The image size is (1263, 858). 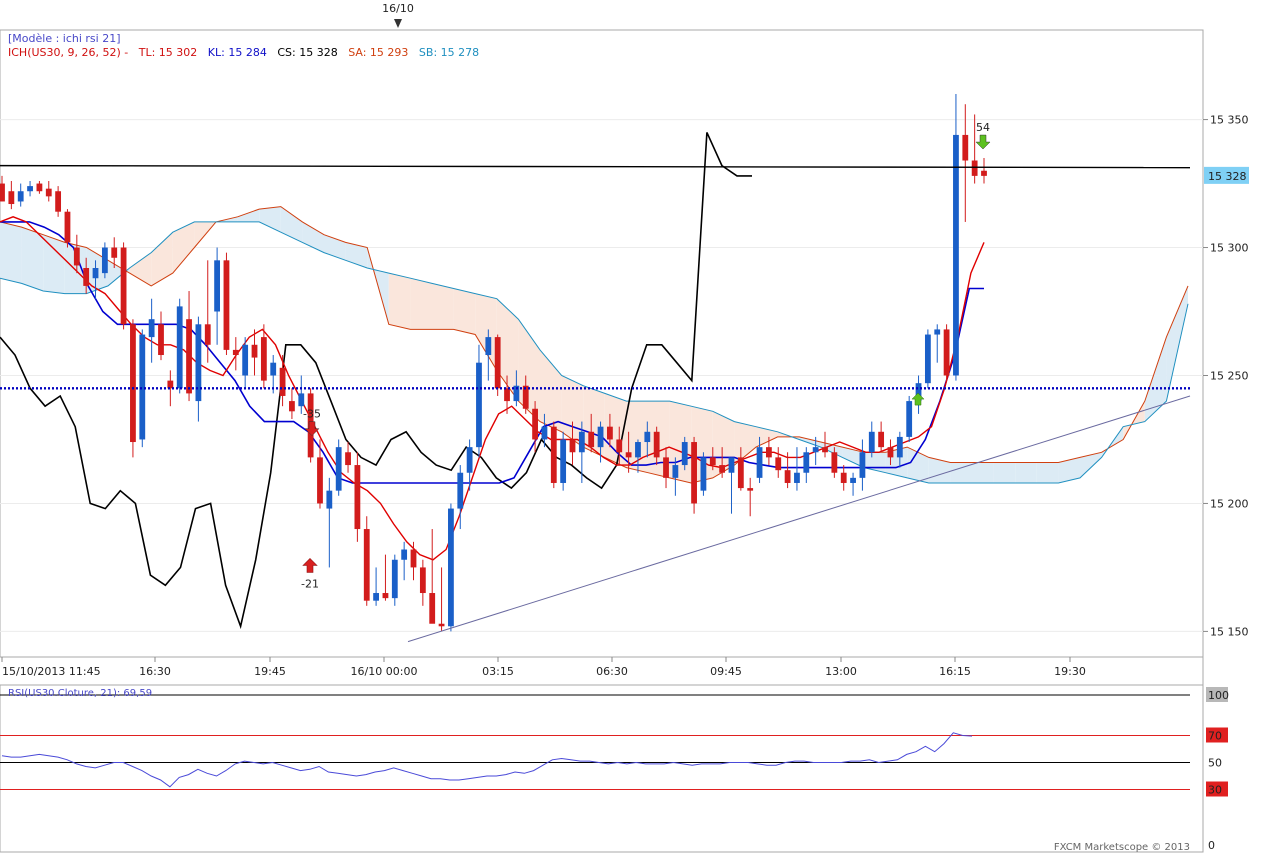 I want to click on time-tick-label: 06:30, so click(x=612, y=671).